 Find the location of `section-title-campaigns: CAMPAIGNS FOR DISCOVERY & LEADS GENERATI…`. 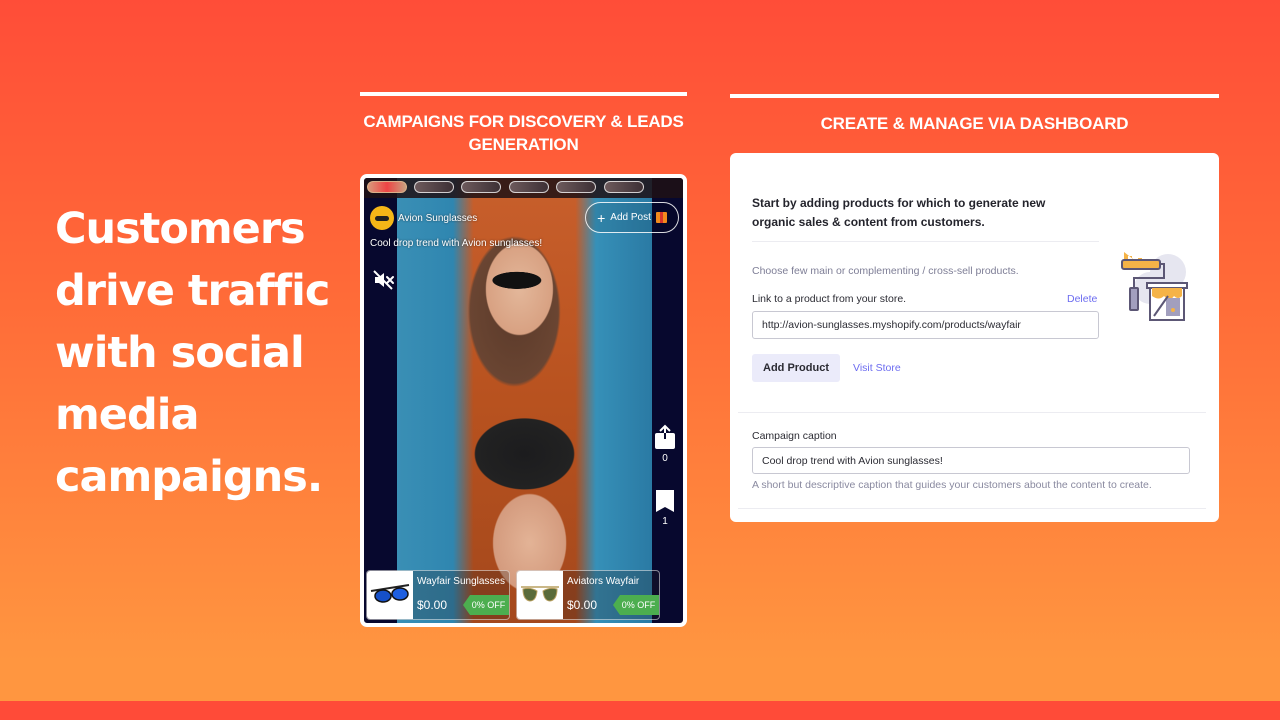

section-title-campaigns: CAMPAIGNS FOR DISCOVERY & LEADS GENERATI… is located at coordinates (523, 133).